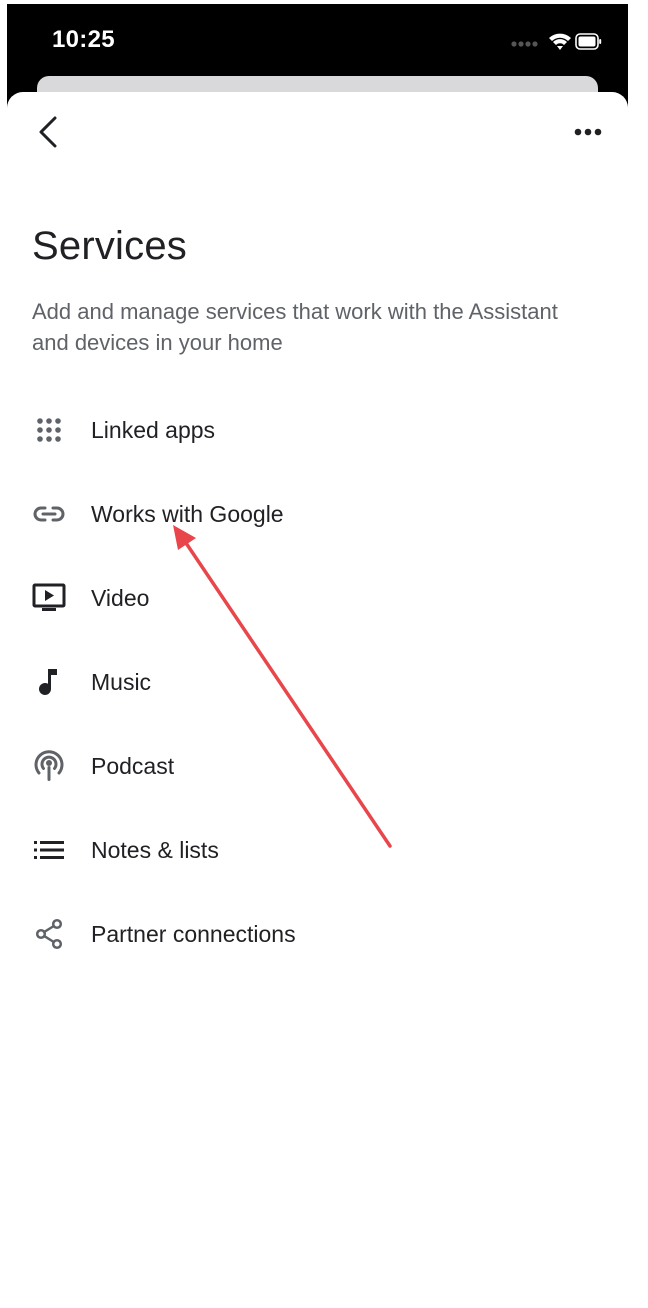 This screenshot has width=648, height=1308. What do you see at coordinates (193, 933) in the screenshot?
I see `service-label: Partner connections` at bounding box center [193, 933].